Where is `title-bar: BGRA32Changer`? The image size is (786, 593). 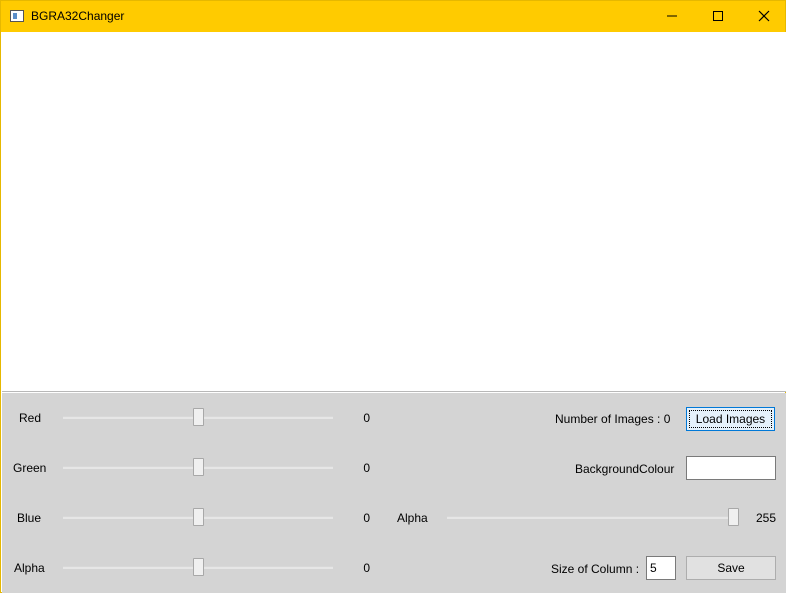 title-bar: BGRA32Changer is located at coordinates (393, 16).